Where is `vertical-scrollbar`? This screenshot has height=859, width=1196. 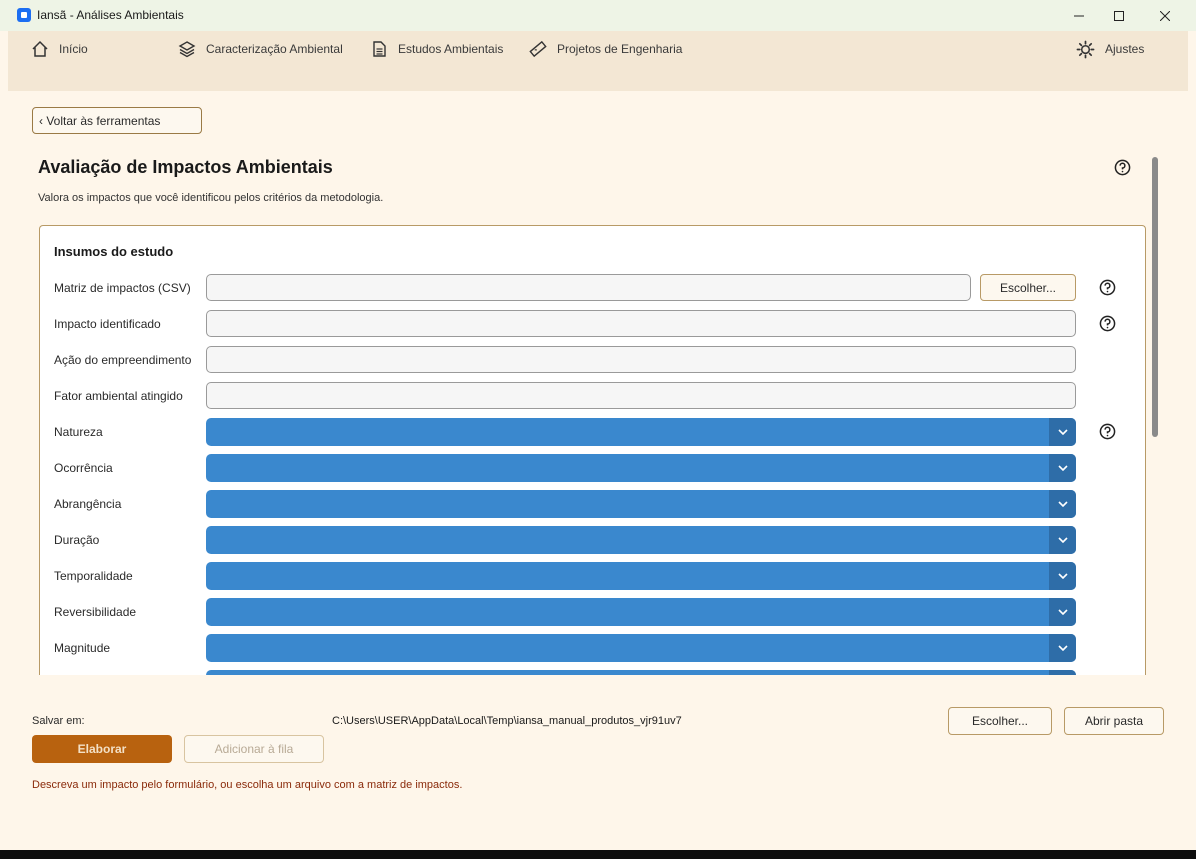 vertical-scrollbar is located at coordinates (1155, 297).